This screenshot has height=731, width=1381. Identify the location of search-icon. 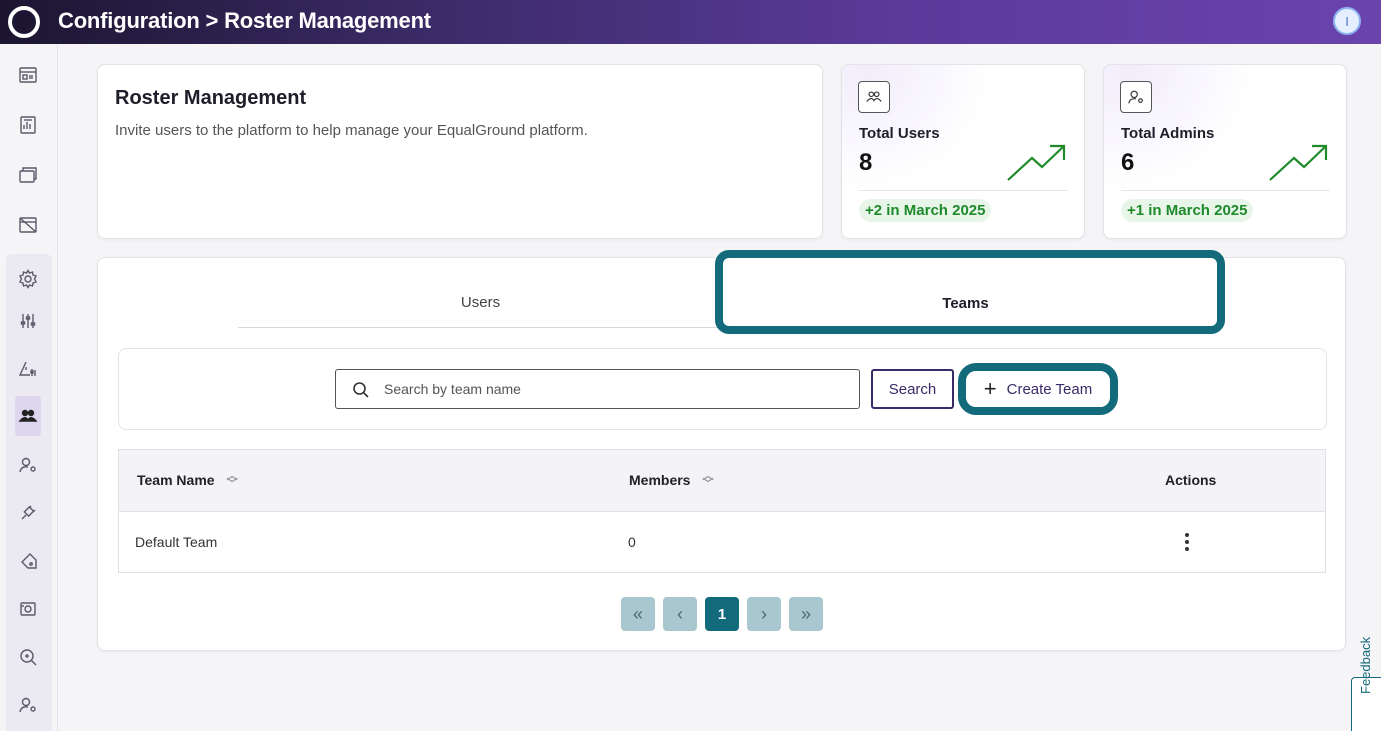
(361, 390).